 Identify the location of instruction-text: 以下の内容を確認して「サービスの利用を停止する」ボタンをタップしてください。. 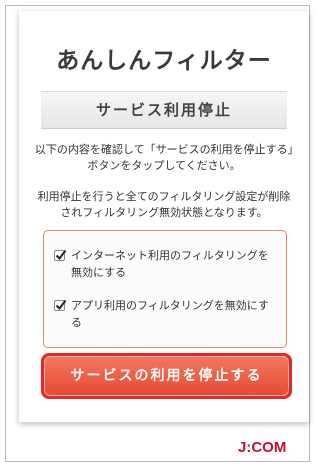
(164, 157).